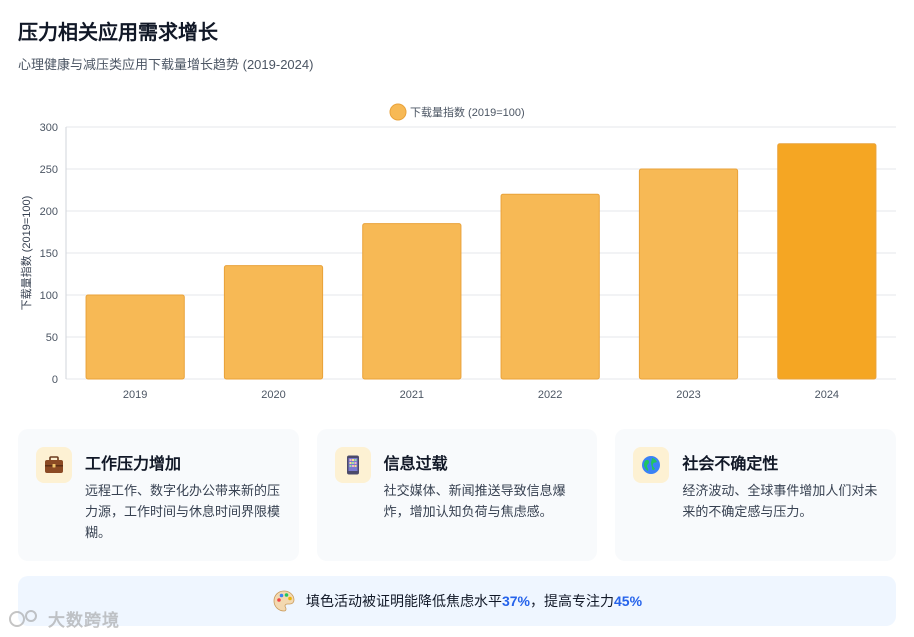 Image resolution: width=914 pixels, height=637 pixels. I want to click on anxiety-percent: 37%, so click(515, 601).